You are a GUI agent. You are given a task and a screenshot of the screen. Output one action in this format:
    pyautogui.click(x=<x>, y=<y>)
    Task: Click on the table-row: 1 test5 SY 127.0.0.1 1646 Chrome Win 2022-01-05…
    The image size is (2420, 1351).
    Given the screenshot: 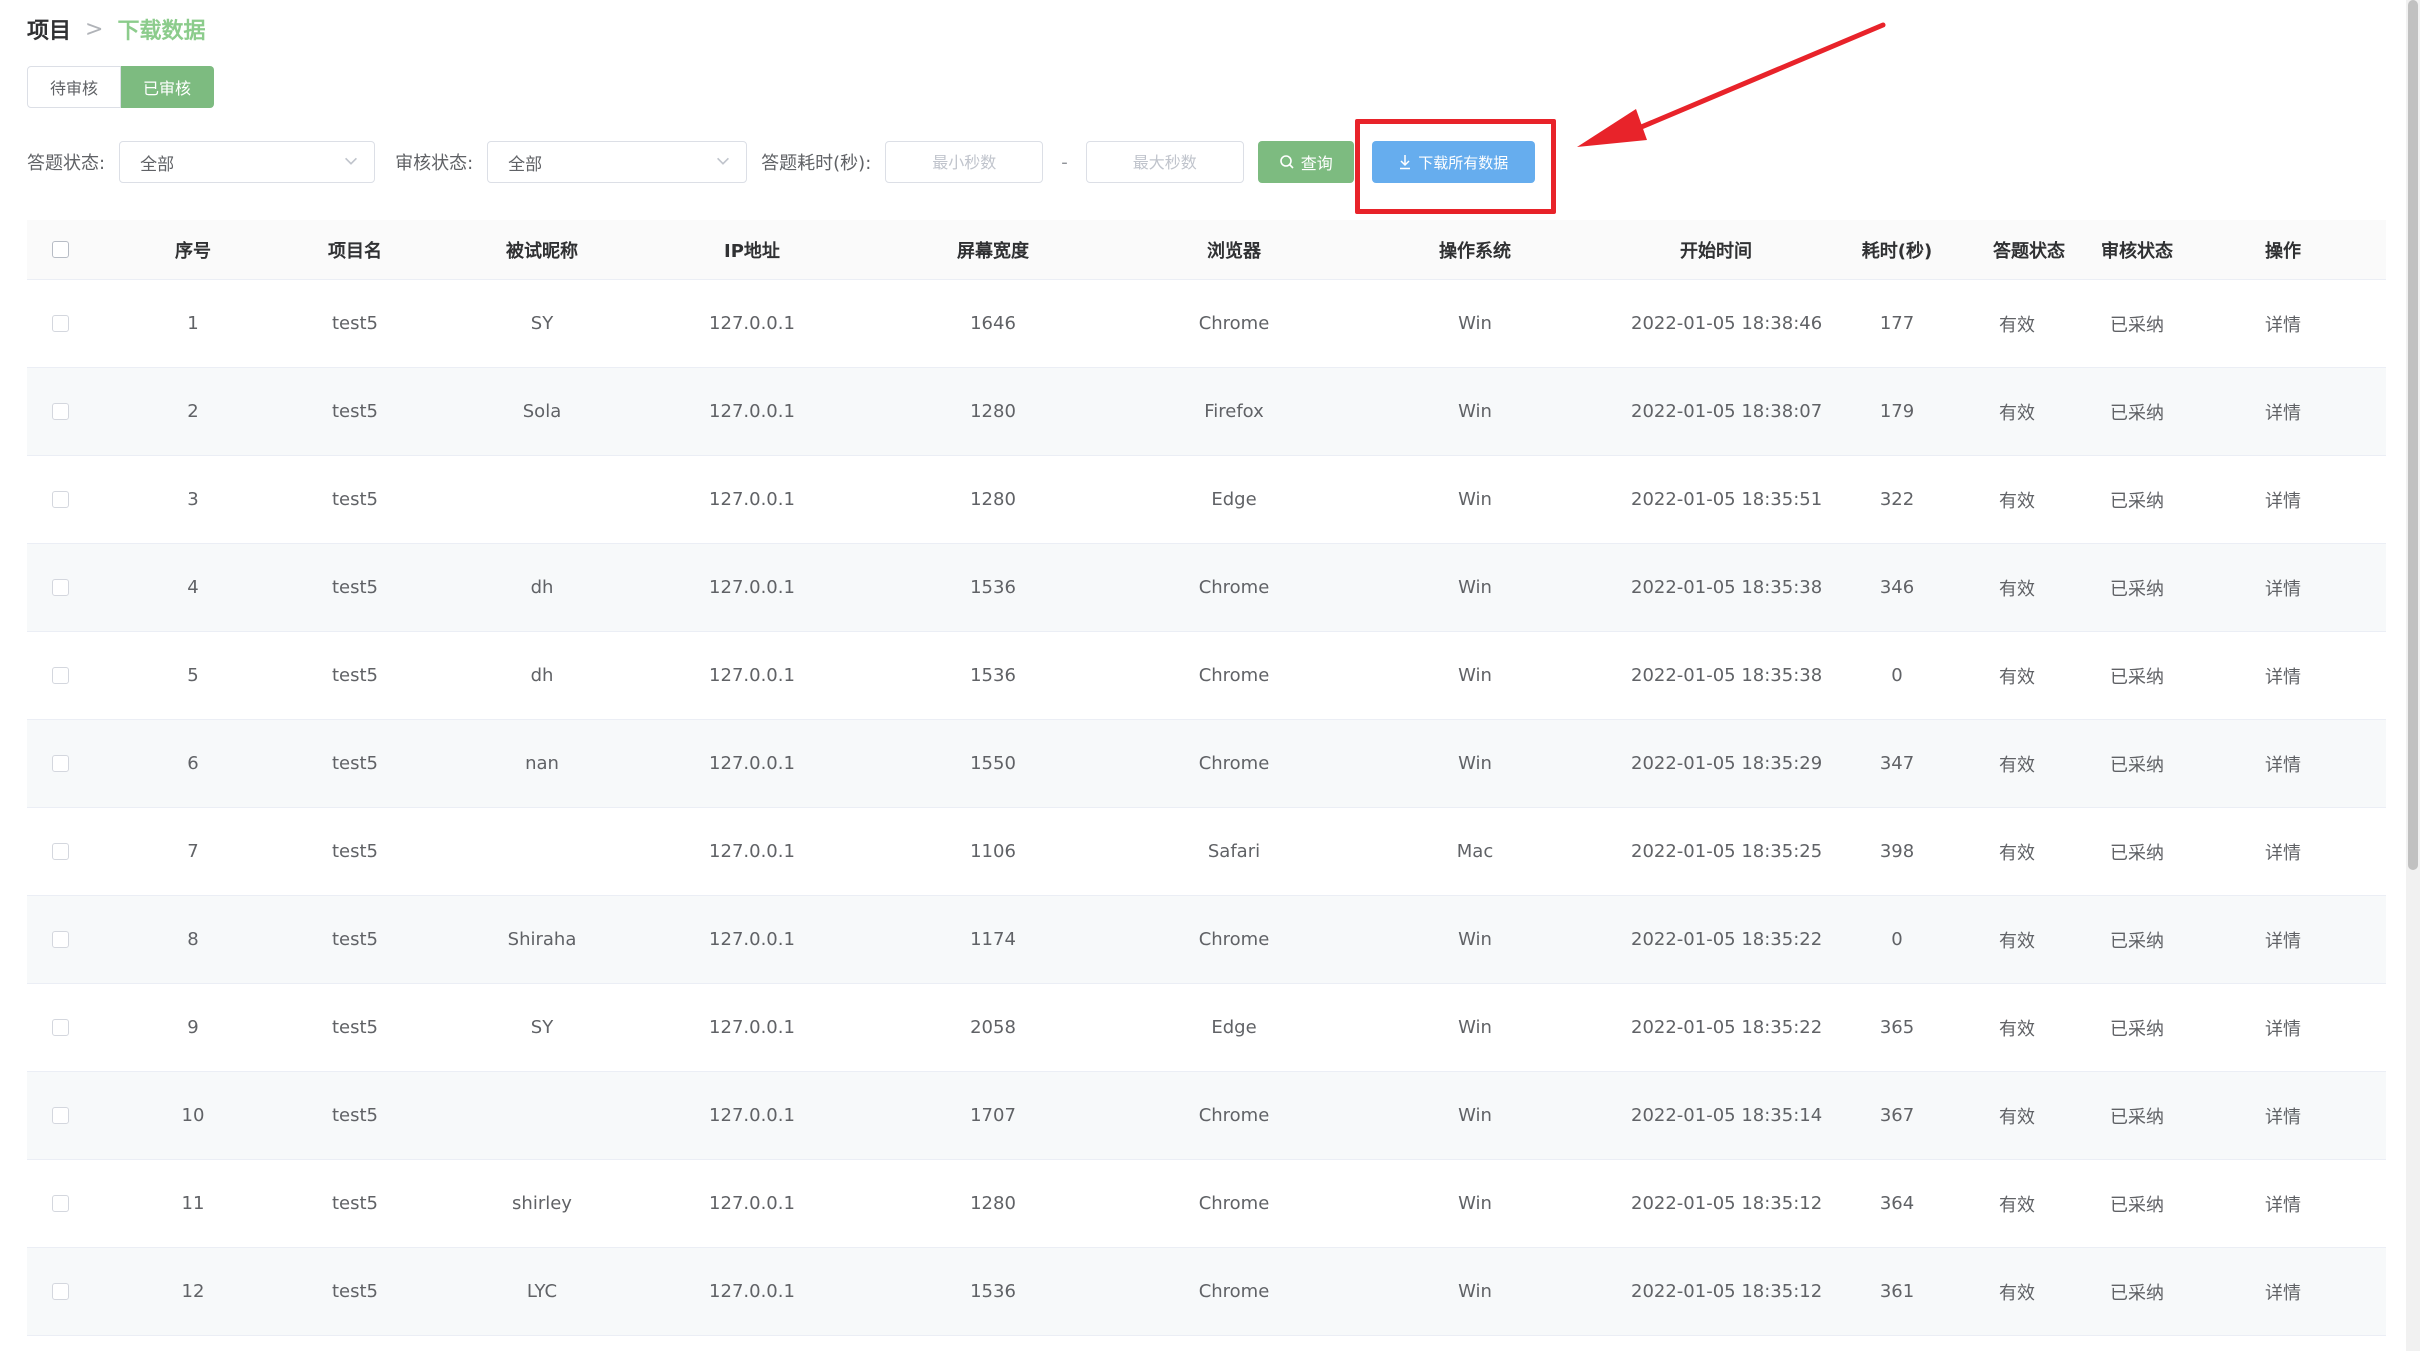 What is the action you would take?
    pyautogui.click(x=1206, y=324)
    